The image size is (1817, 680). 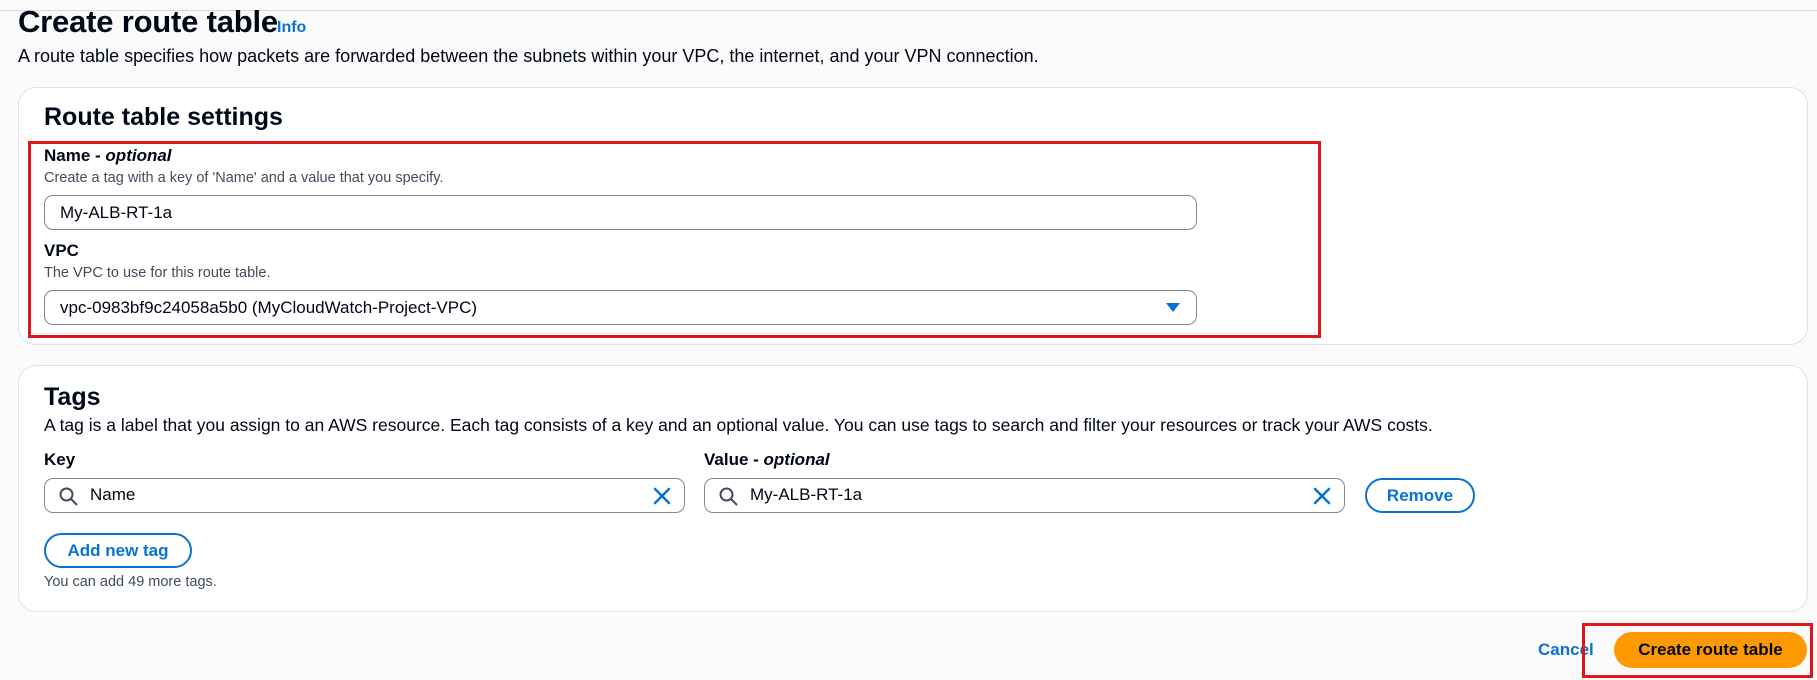 I want to click on tag-value-value: My-ALB-RT-1a, so click(x=806, y=494).